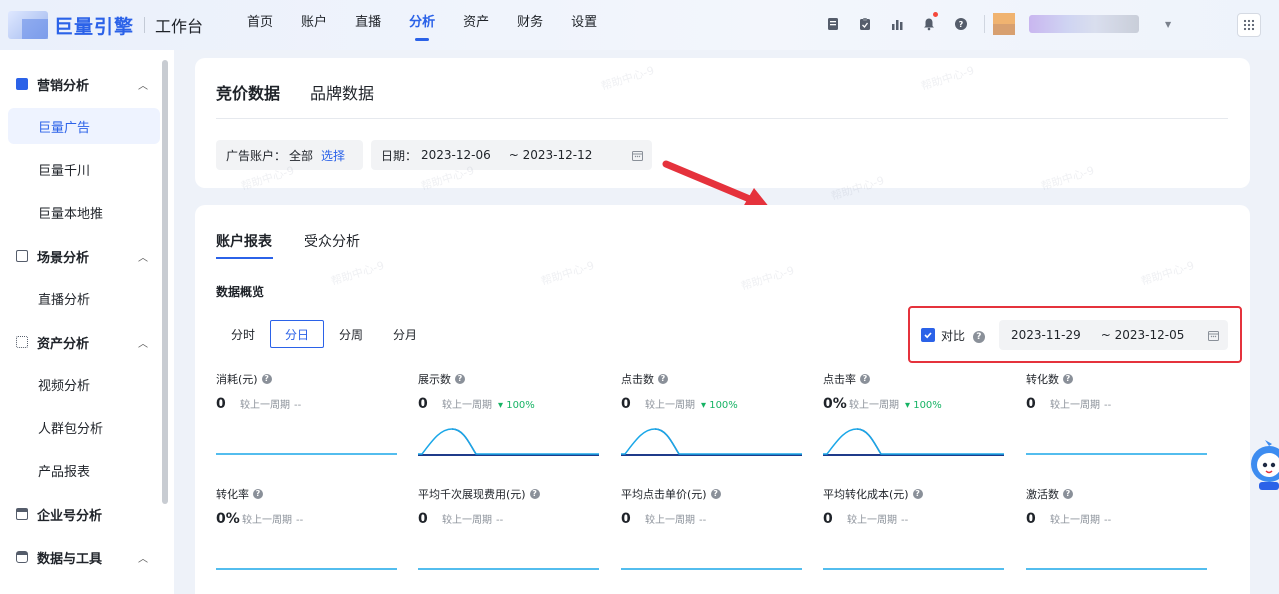 The height and width of the screenshot is (594, 1279). Describe the element at coordinates (368, 25) in the screenshot. I see `nav-live: 直播` at that location.